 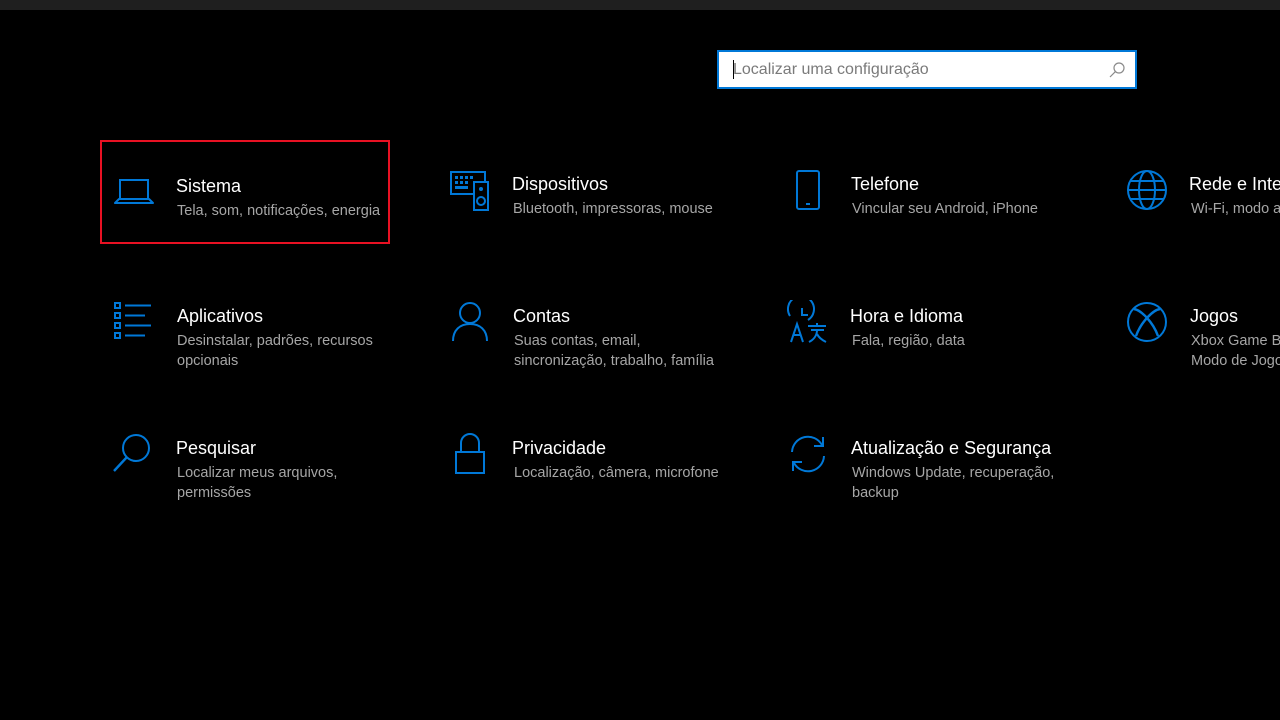 I want to click on title-bar, so click(x=640, y=5).